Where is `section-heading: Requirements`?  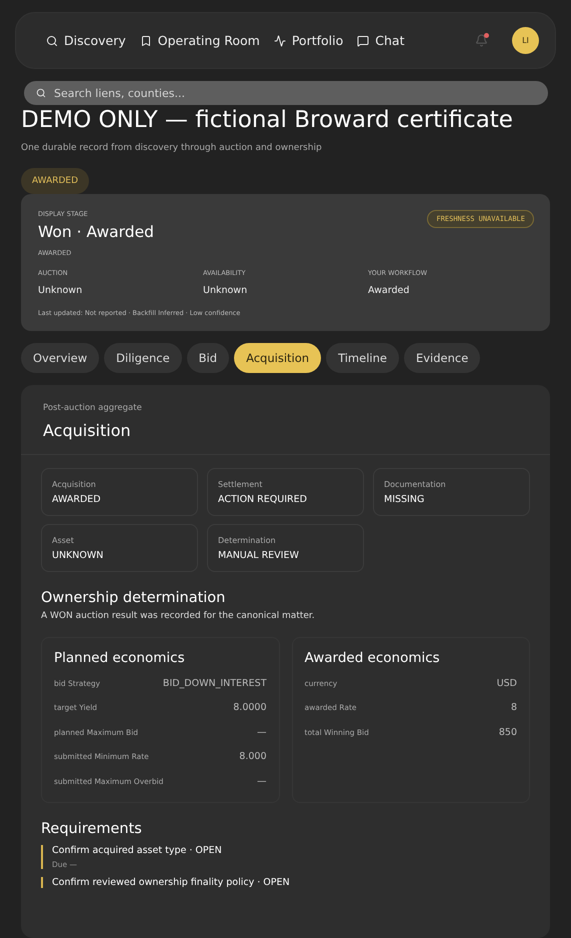
section-heading: Requirements is located at coordinates (92, 828).